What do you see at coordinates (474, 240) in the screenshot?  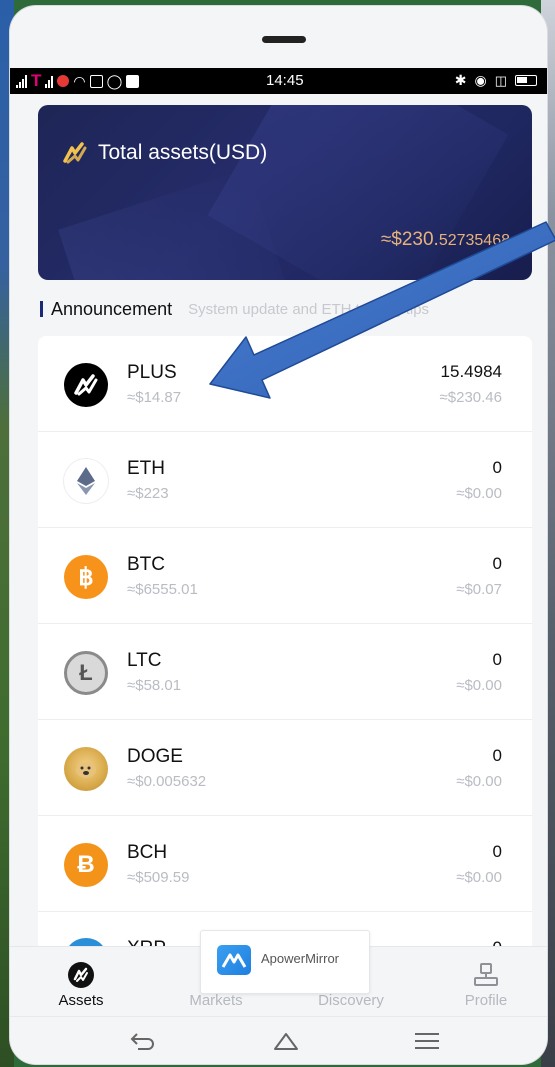 I see `assets-value-decimal: 52735468` at bounding box center [474, 240].